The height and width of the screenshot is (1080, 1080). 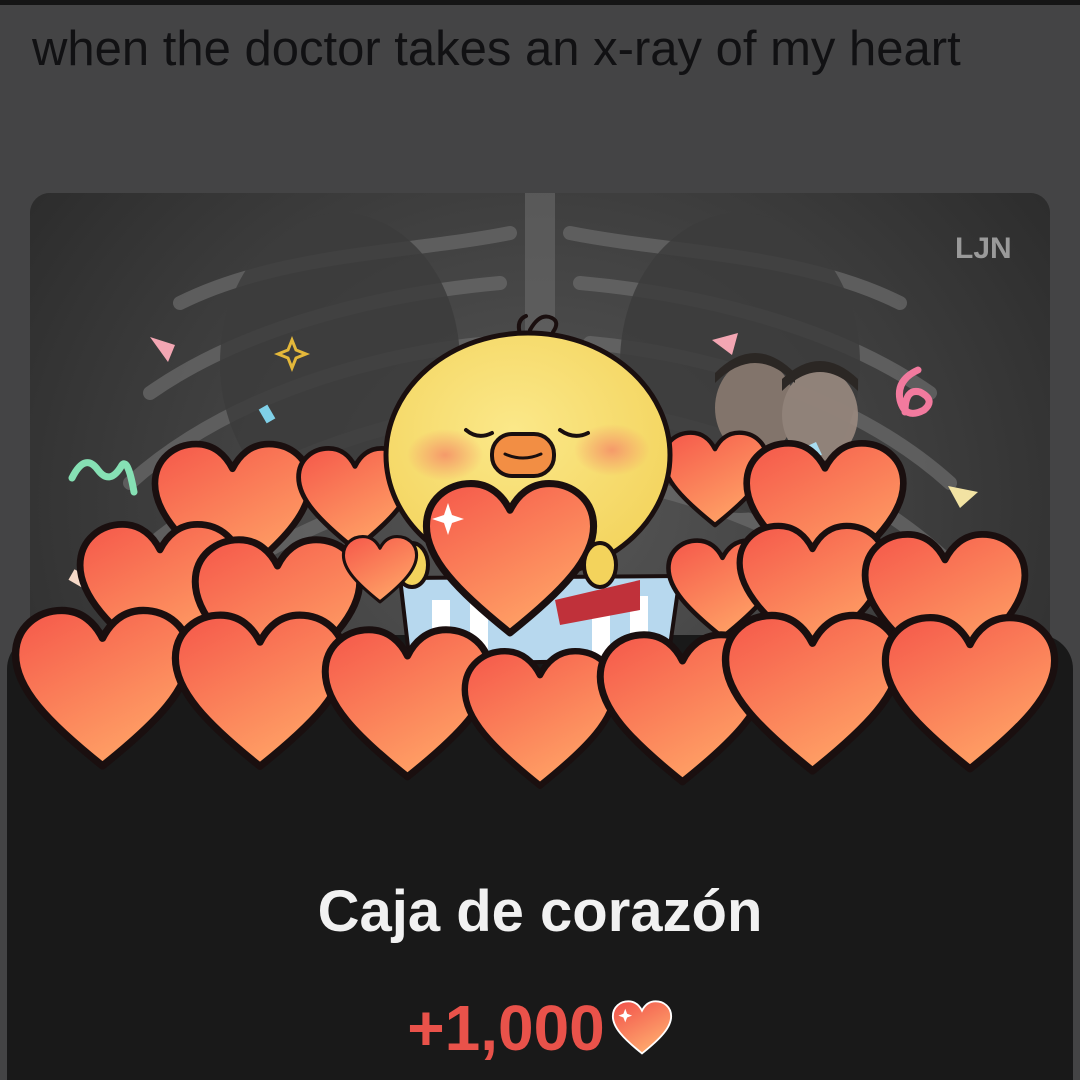 I want to click on top-status-strip, so click(x=540, y=2).